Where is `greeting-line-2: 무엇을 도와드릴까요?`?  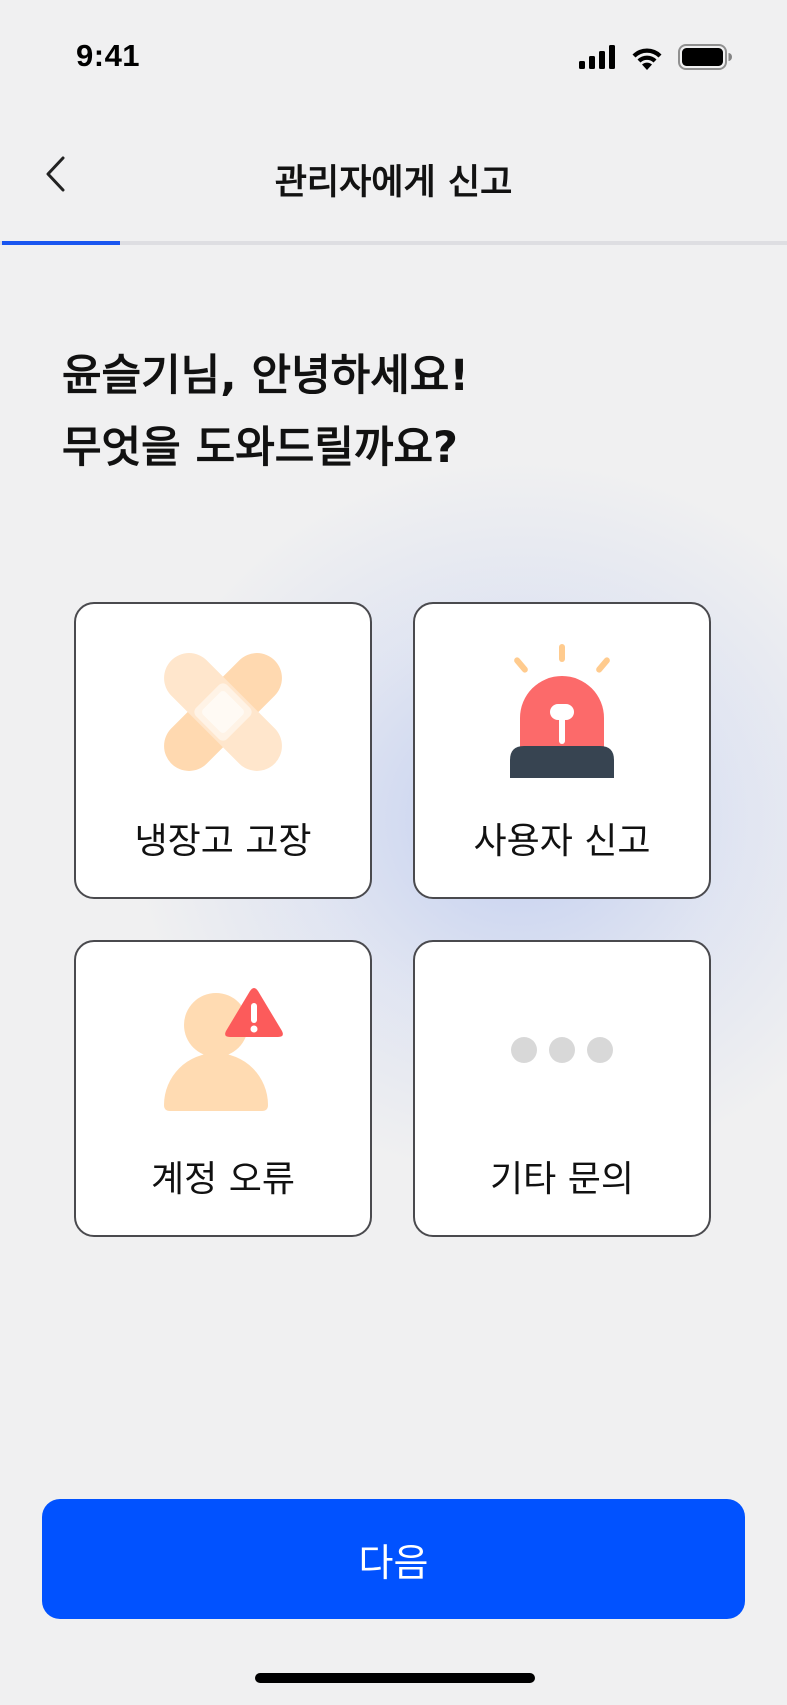 greeting-line-2: 무엇을 도와드릴까요? is located at coordinates (260, 448).